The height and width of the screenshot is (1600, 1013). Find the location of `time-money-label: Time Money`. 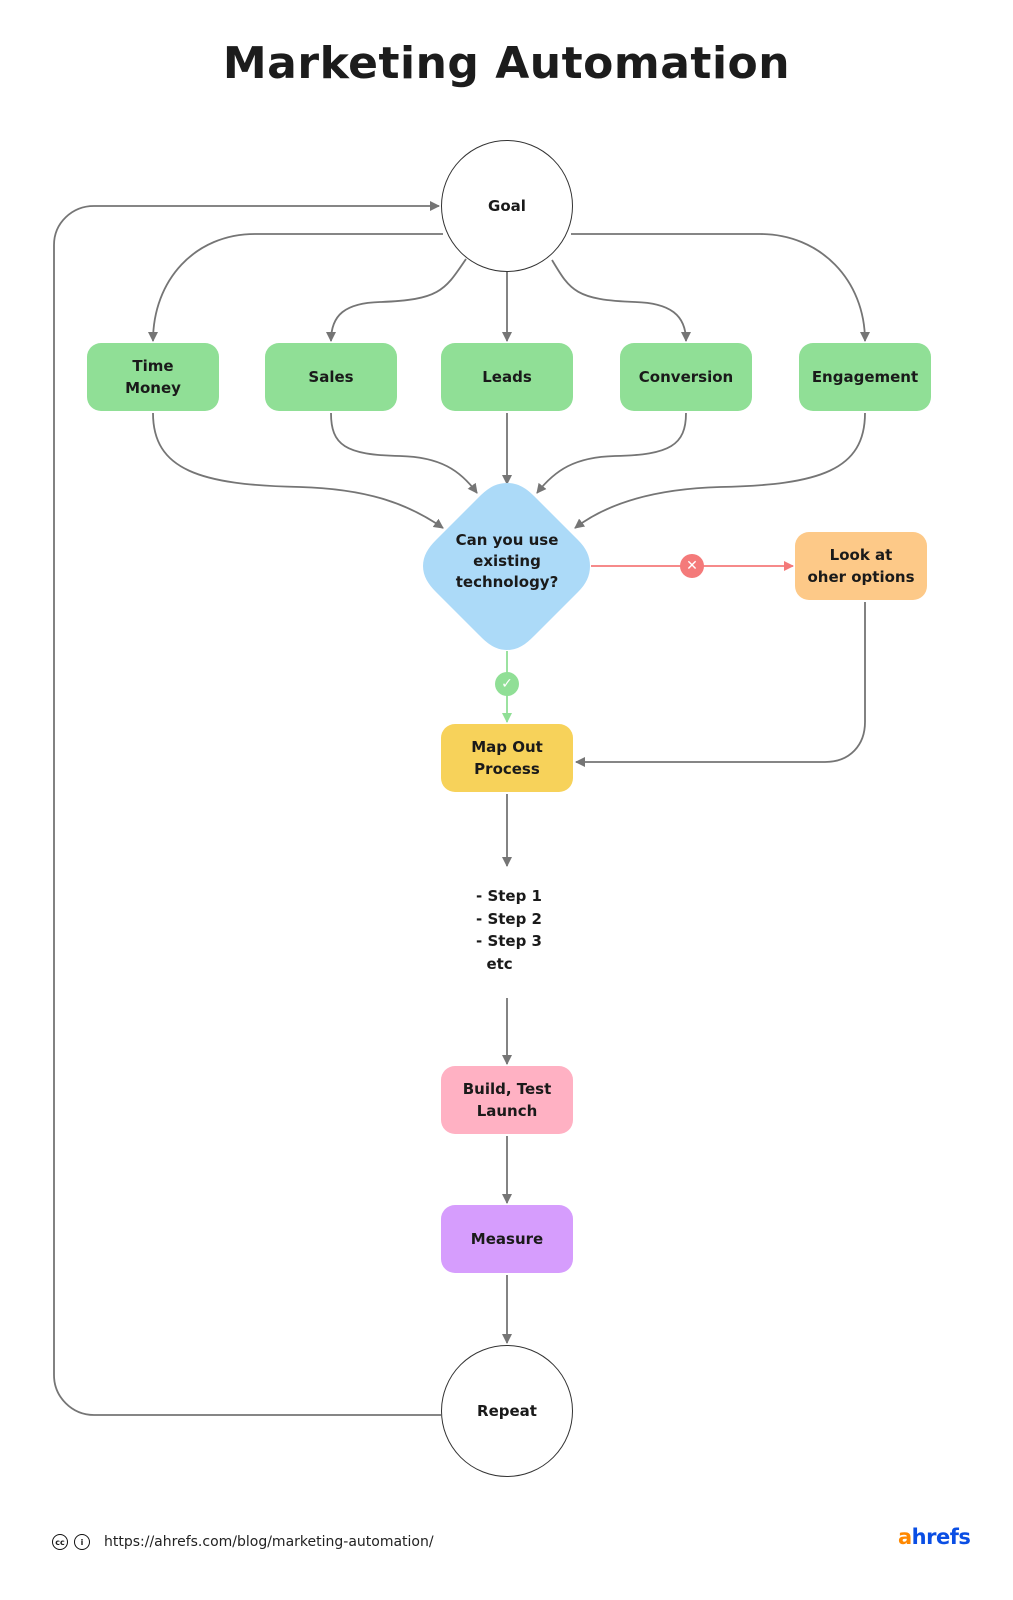

time-money-label: Time Money is located at coordinates (153, 377).